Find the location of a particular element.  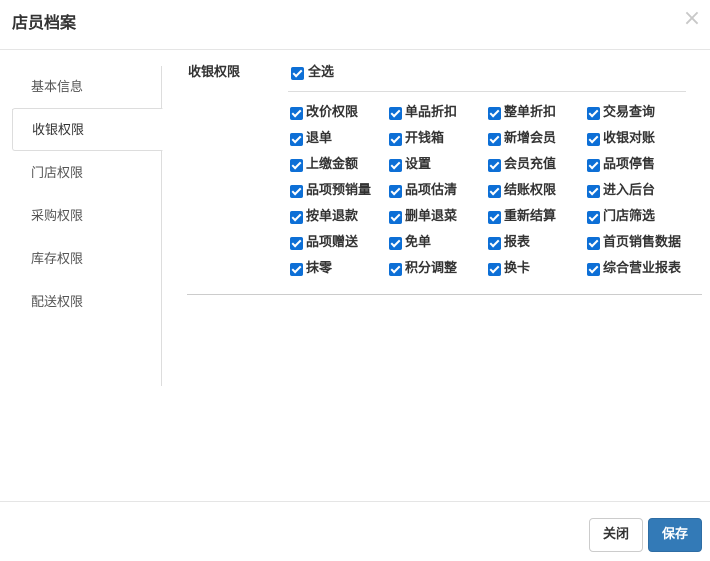

permission-option: 新增会员 is located at coordinates (522, 139).